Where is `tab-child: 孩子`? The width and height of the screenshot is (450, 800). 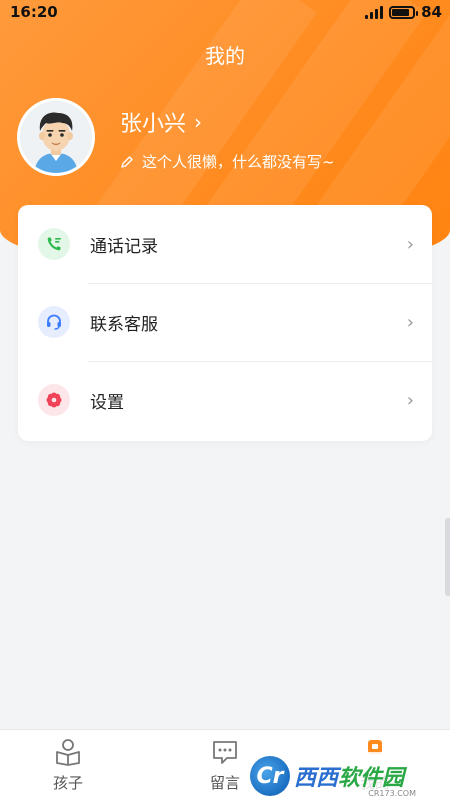
tab-child: 孩子 is located at coordinates (68, 765).